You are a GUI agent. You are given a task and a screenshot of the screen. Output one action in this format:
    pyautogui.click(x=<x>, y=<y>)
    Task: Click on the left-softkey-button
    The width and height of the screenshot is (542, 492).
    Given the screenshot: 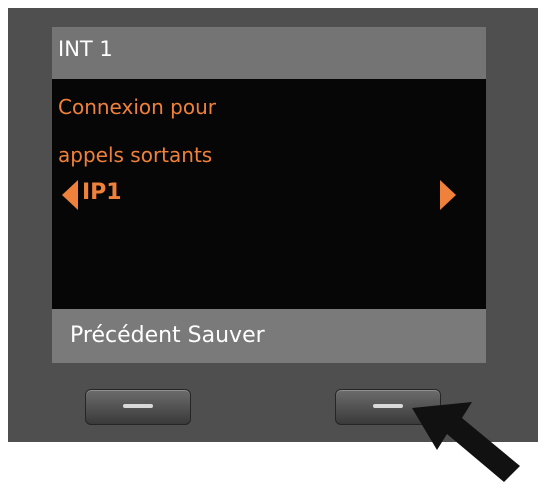 What is the action you would take?
    pyautogui.click(x=138, y=407)
    